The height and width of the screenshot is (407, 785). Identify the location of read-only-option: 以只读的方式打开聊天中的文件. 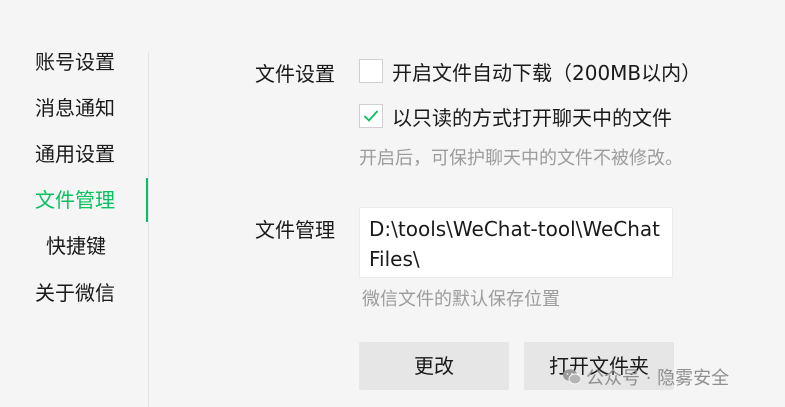
(515, 116).